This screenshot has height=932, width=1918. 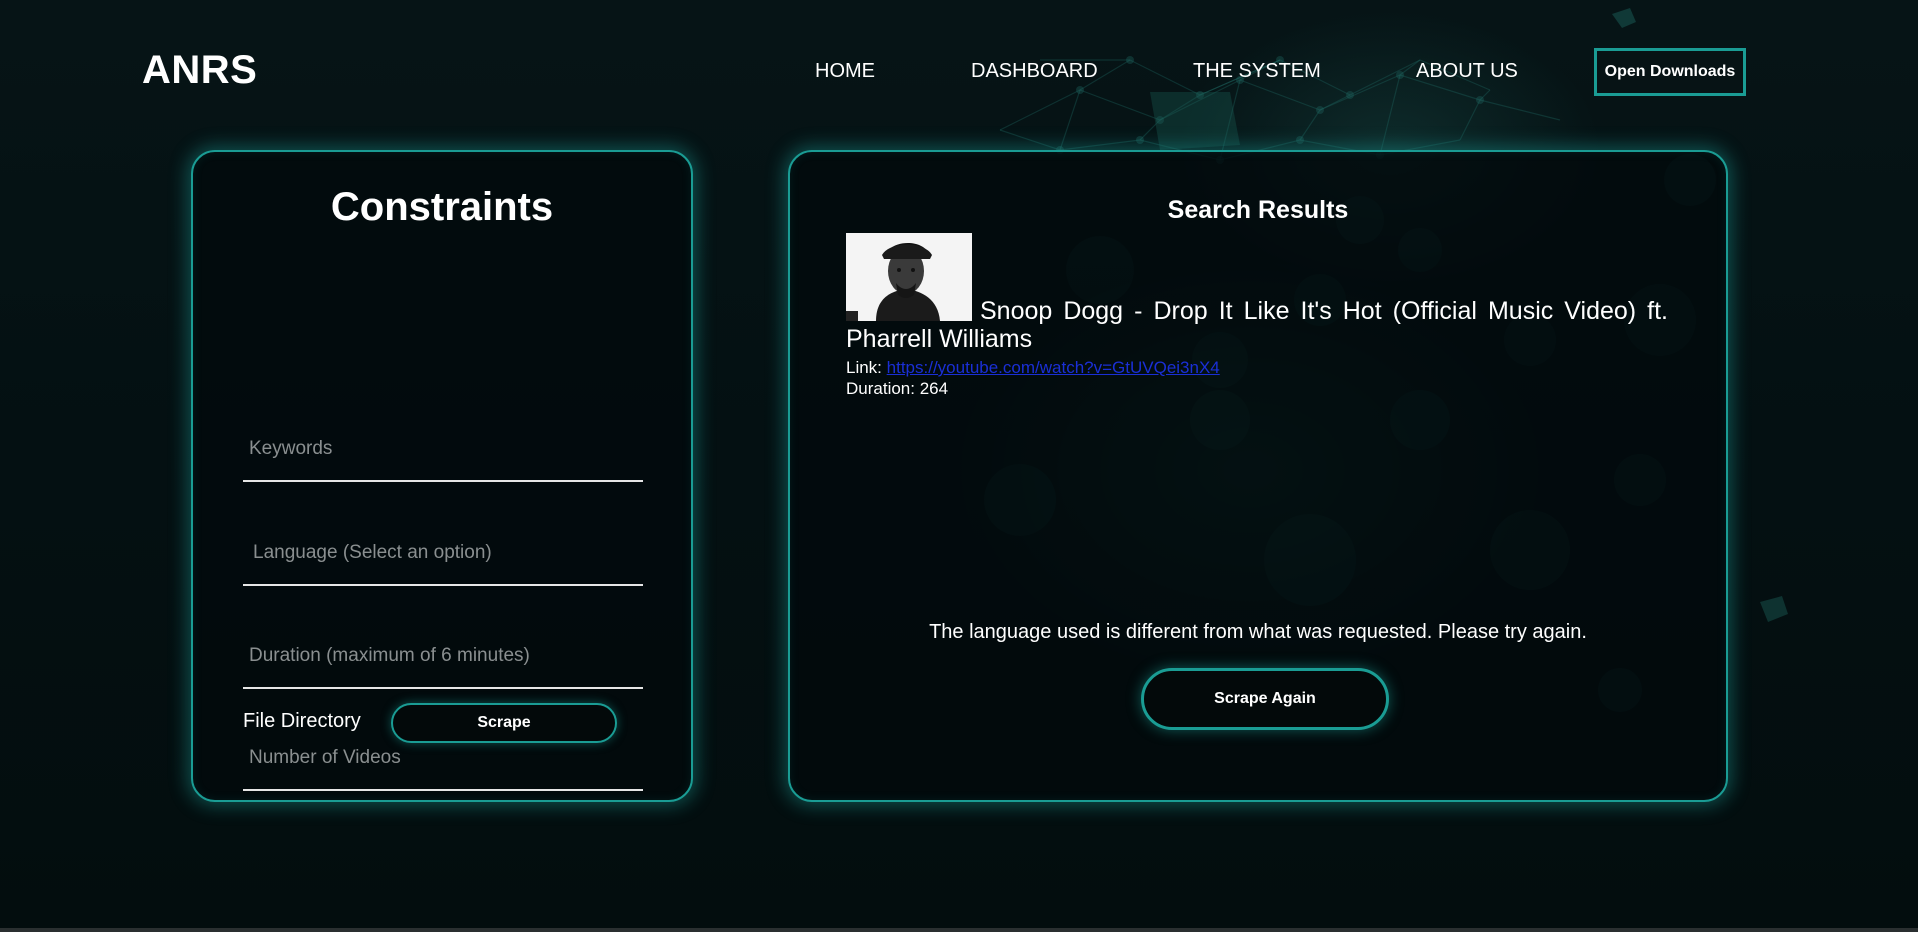 I want to click on video-duration-row: Duration: 264, so click(x=897, y=389).